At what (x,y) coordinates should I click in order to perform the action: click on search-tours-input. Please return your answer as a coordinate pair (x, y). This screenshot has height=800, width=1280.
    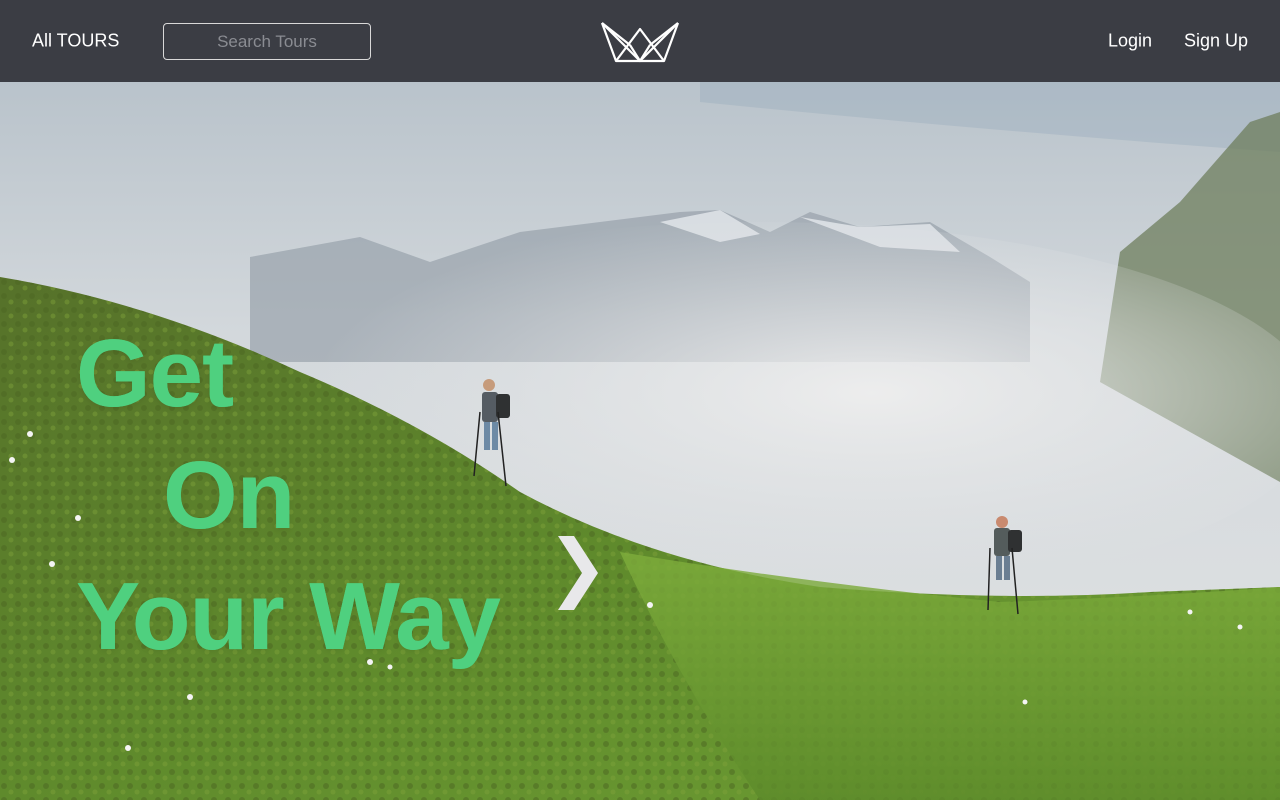
    Looking at the image, I should click on (267, 41).